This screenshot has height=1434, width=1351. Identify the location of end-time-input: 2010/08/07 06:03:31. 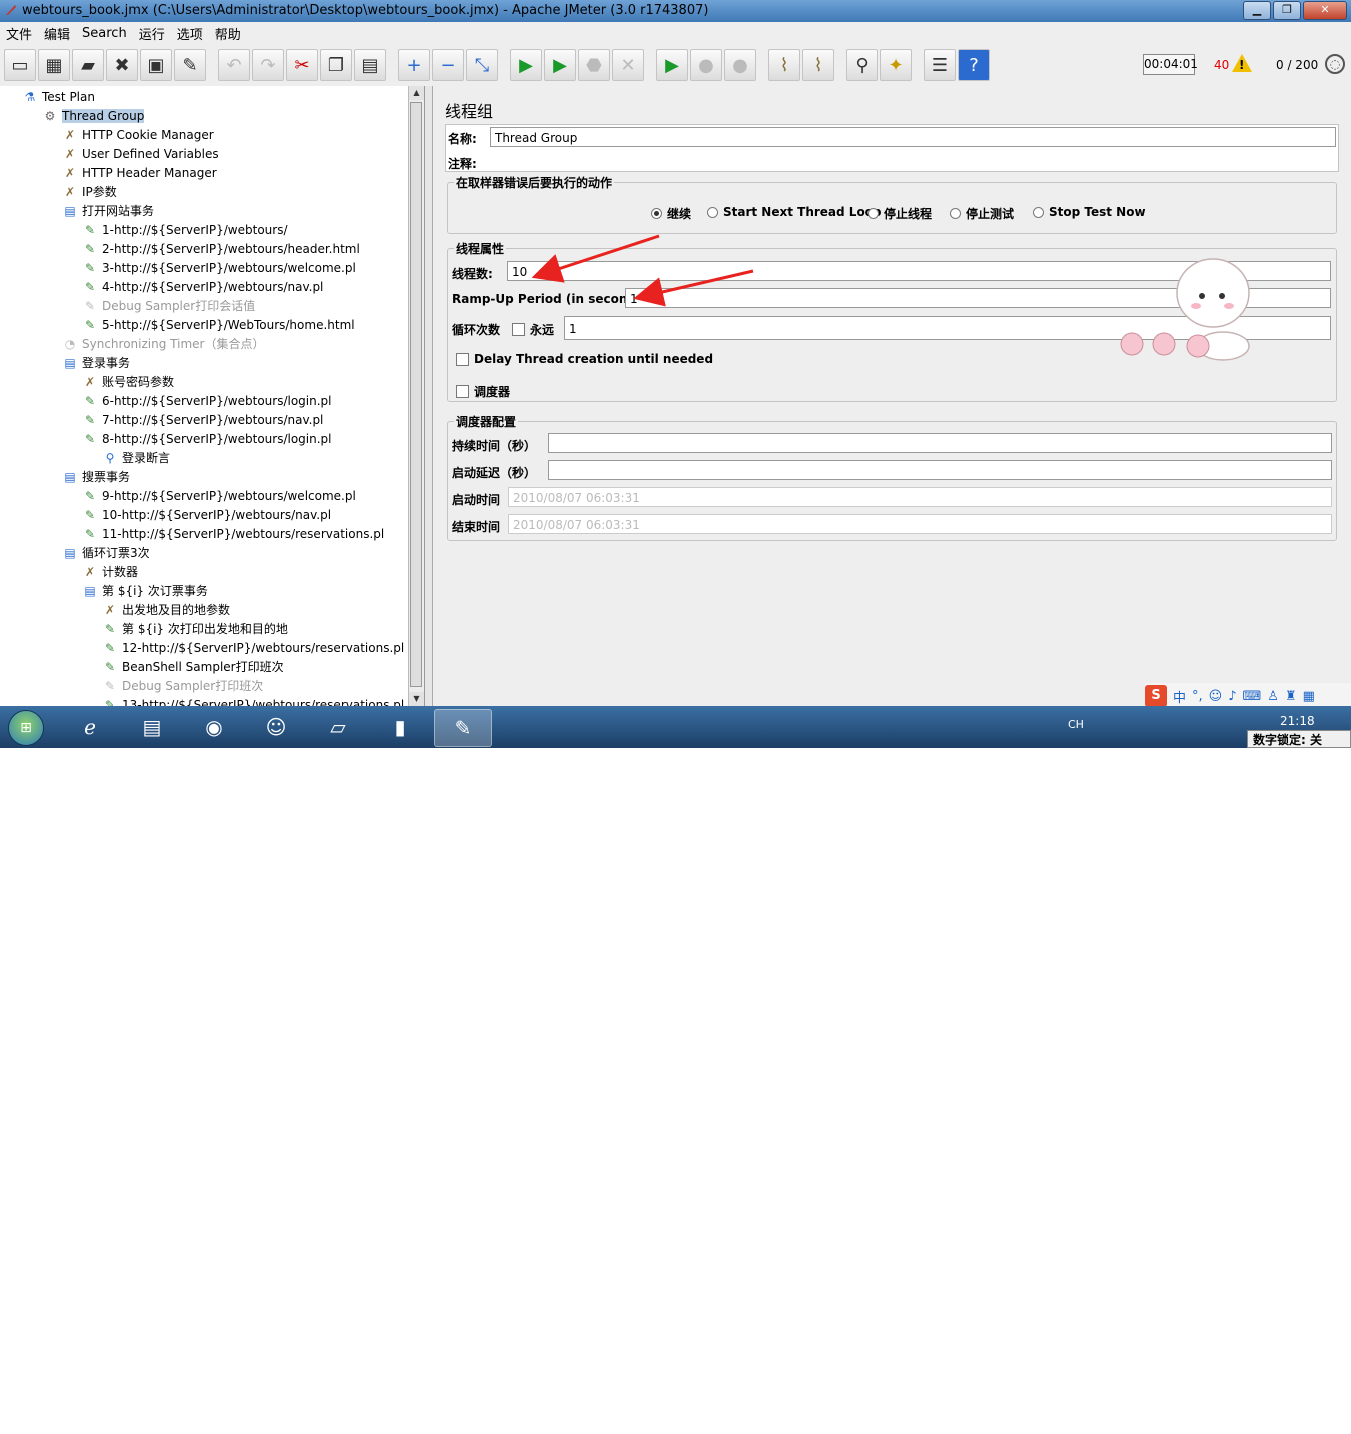
(920, 524).